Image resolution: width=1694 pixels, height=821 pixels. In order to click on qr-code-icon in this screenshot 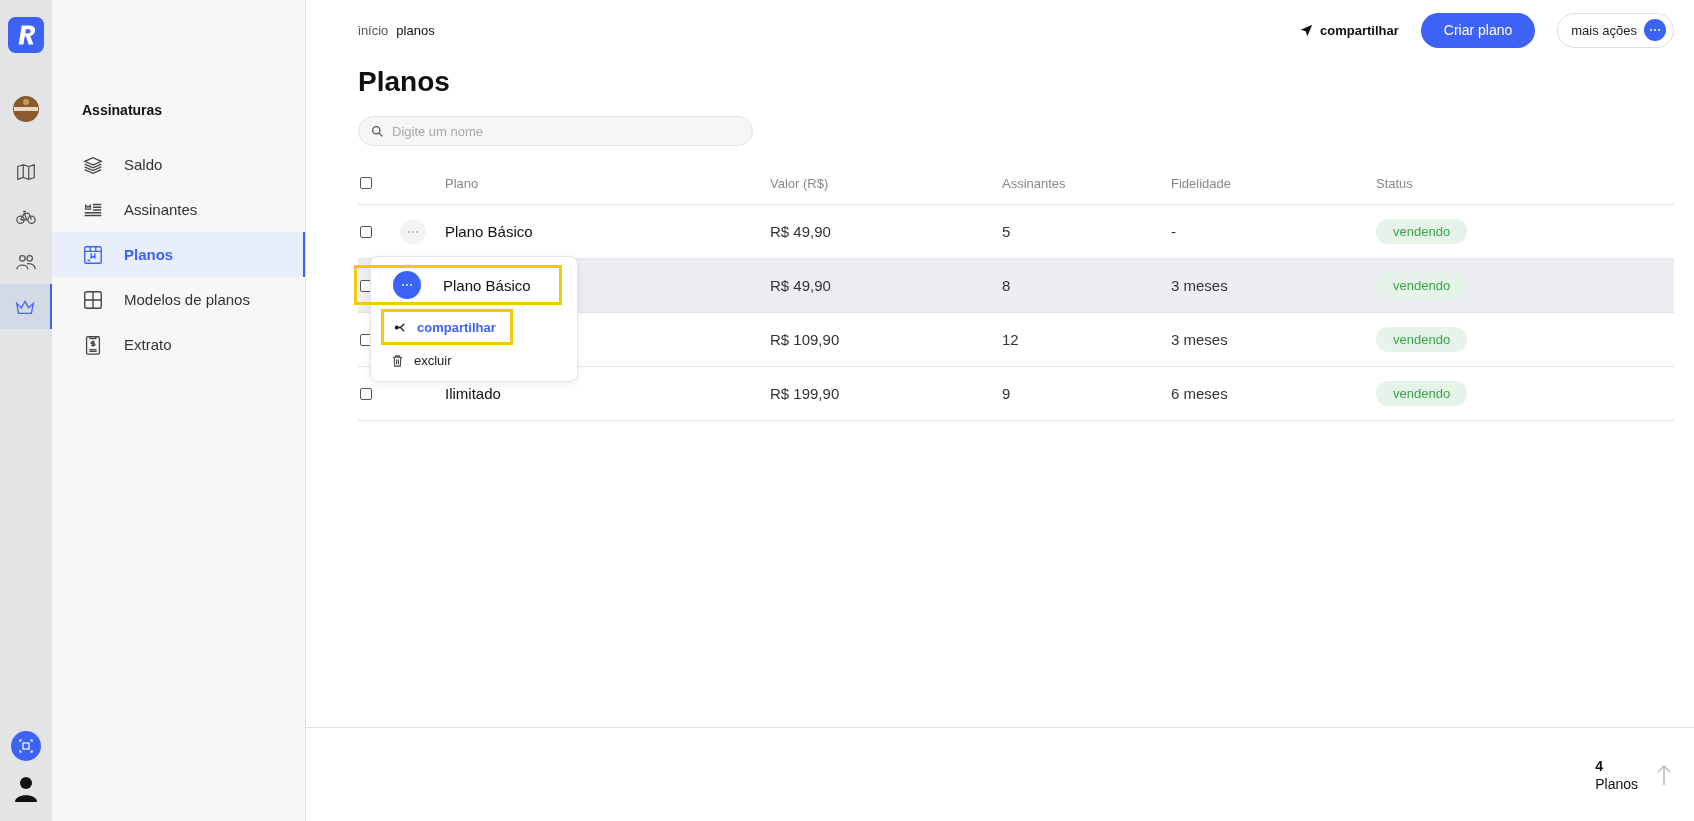, I will do `click(26, 746)`.